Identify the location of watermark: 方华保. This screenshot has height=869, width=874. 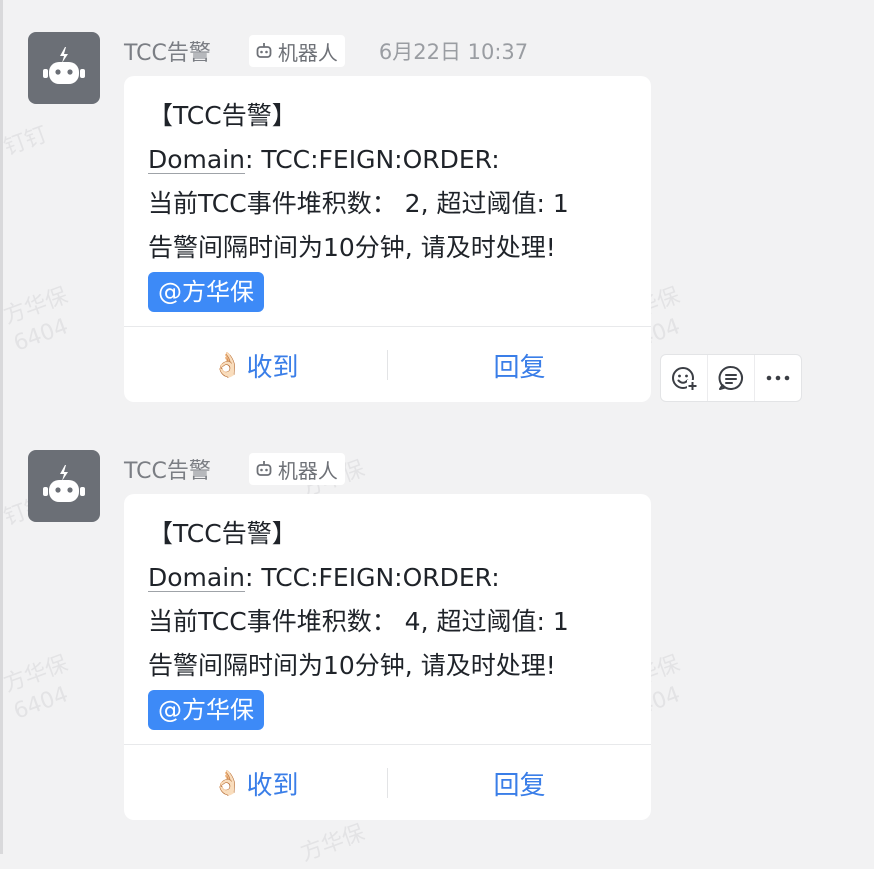
(333, 843).